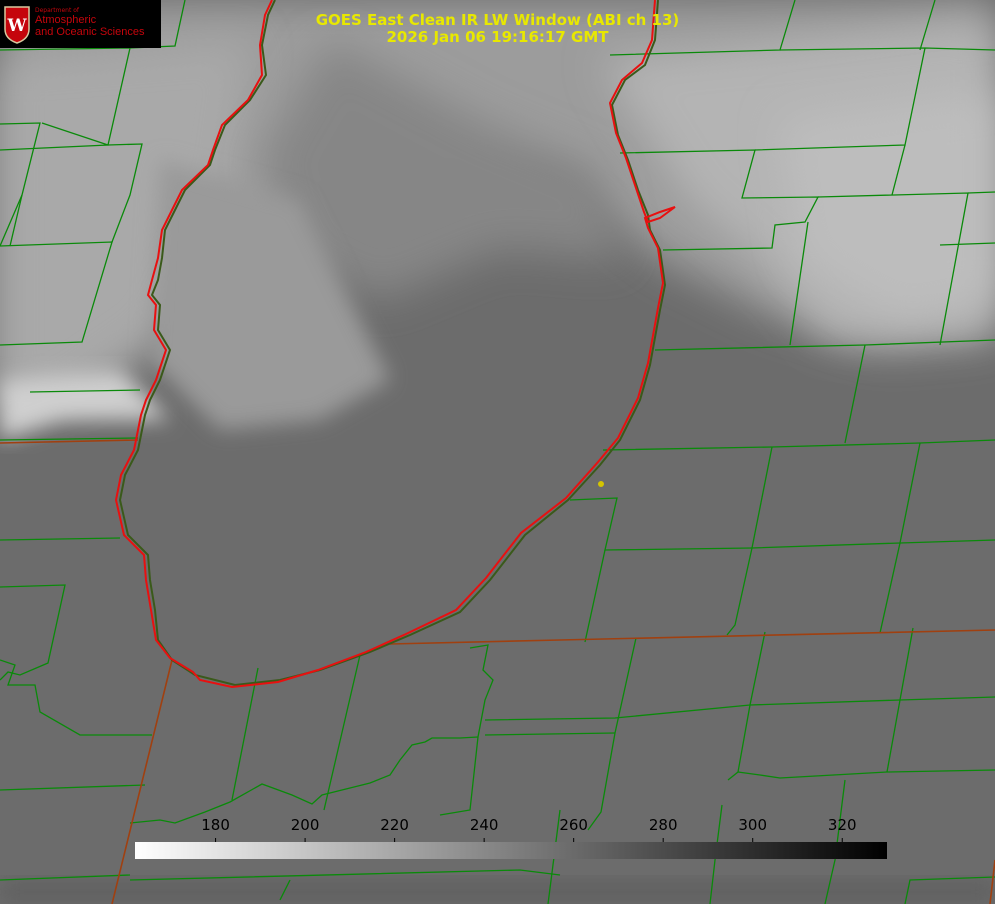 Image resolution: width=995 pixels, height=904 pixels. I want to click on colorbar-tick-label: 320, so click(842, 825).